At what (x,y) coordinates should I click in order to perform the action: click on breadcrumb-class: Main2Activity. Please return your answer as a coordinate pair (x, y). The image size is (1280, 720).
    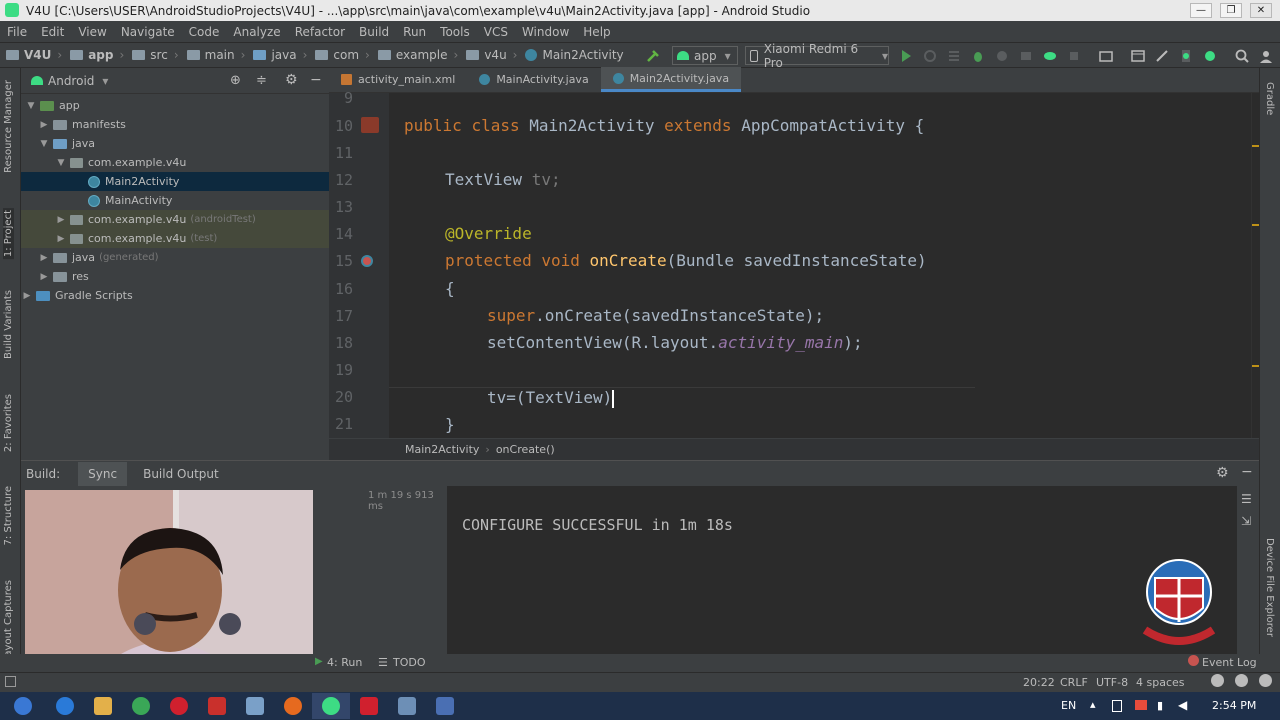
    Looking at the image, I should click on (442, 449).